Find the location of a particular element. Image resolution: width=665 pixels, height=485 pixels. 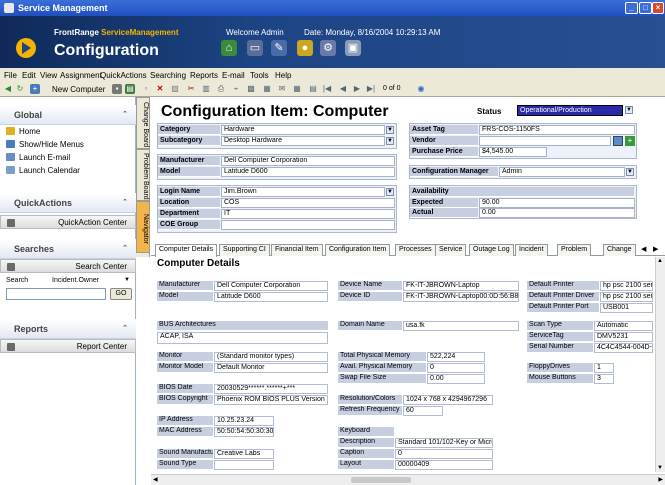

menu-view: View is located at coordinates (48, 75).